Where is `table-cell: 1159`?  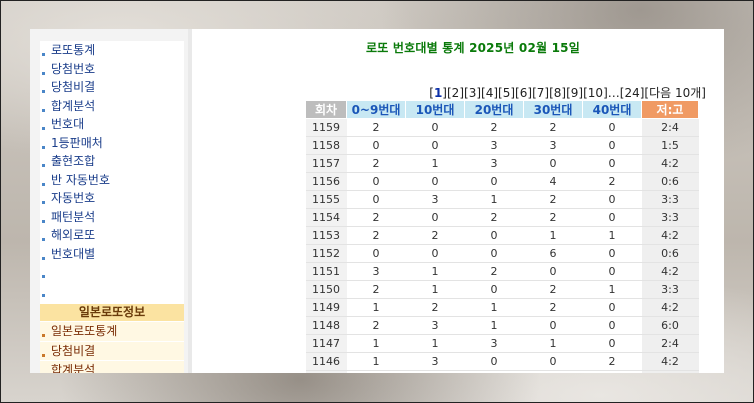
table-cell: 1159 is located at coordinates (326, 127).